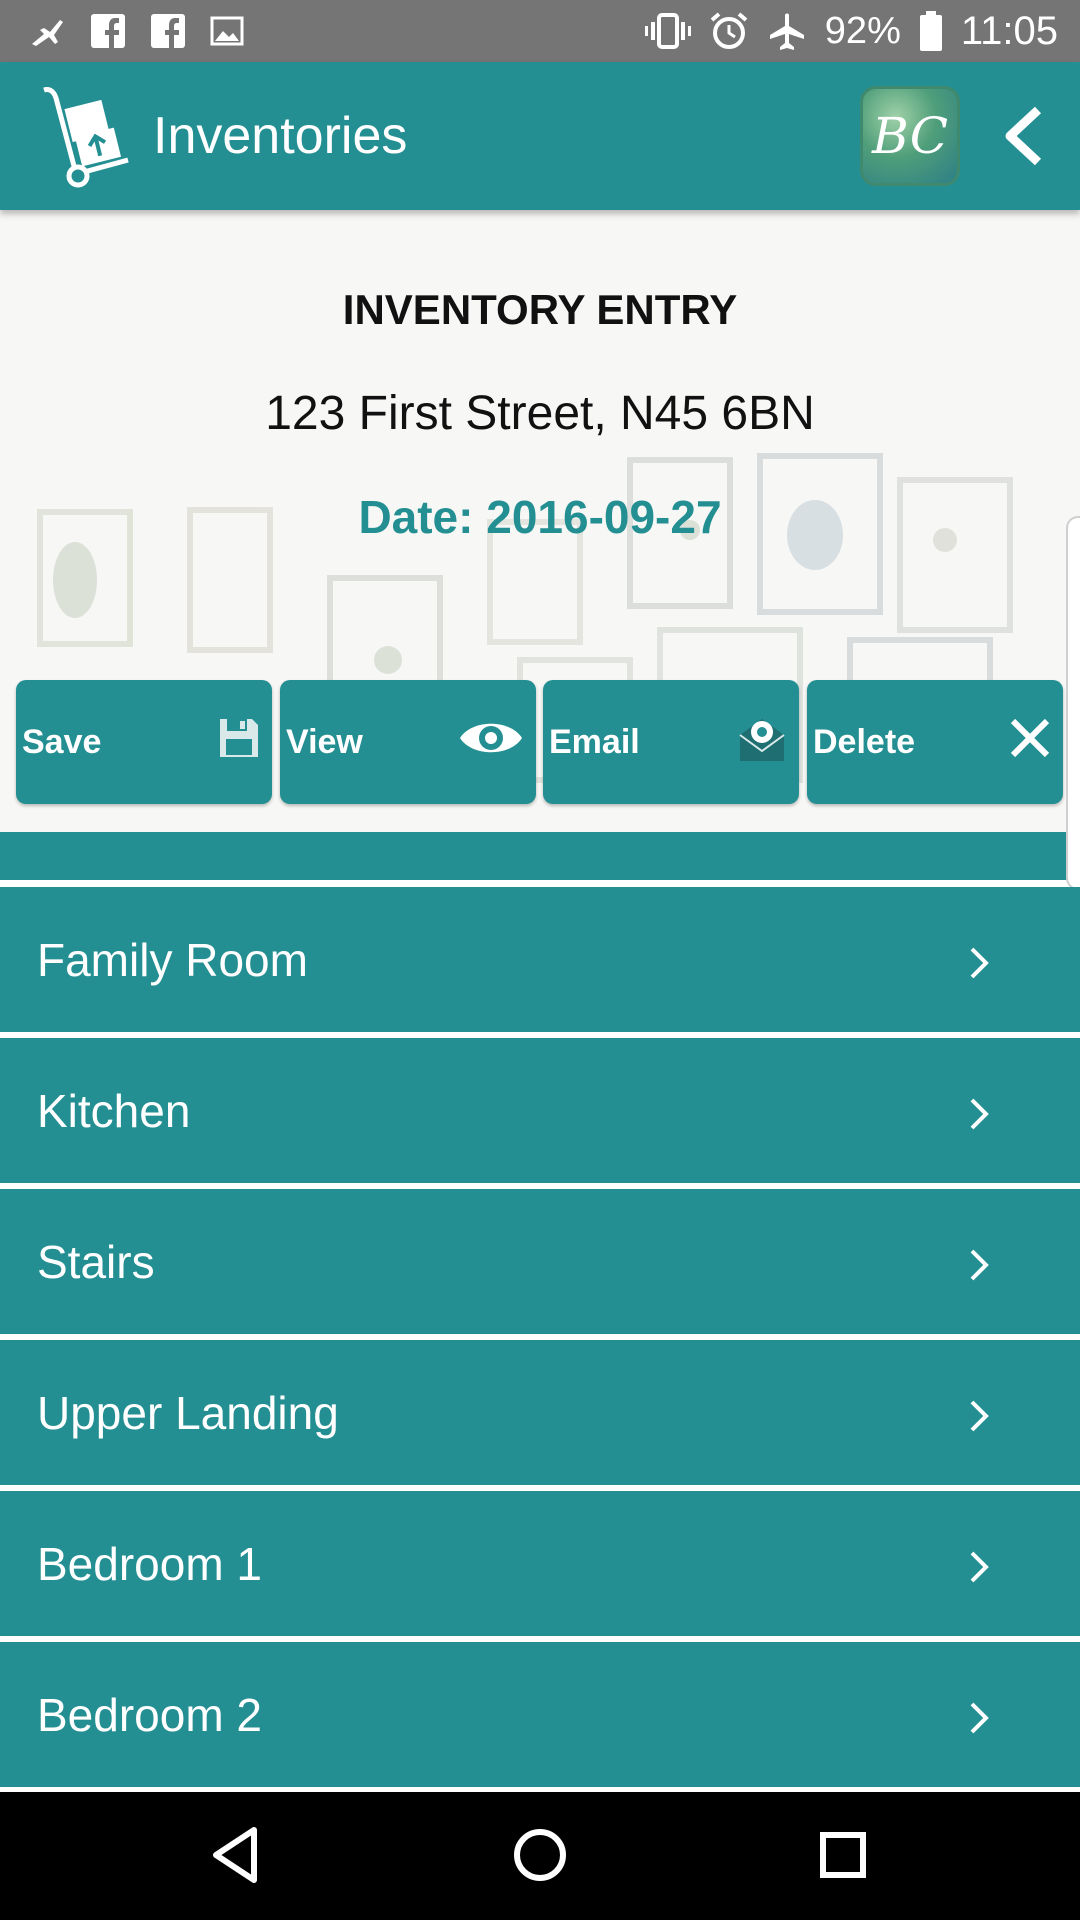 The width and height of the screenshot is (1080, 1920). Describe the element at coordinates (144, 742) in the screenshot. I see `save-button: Save` at that location.